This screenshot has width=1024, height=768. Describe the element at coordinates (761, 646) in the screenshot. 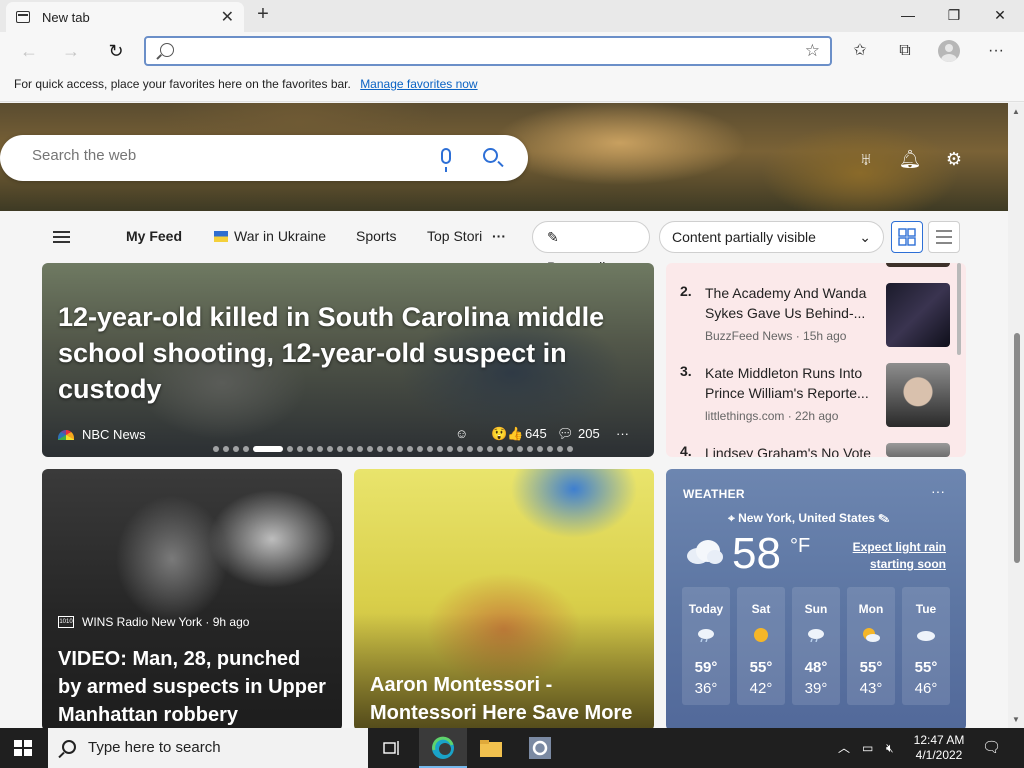

I see `forecast-day: Sat 55° 42°` at that location.